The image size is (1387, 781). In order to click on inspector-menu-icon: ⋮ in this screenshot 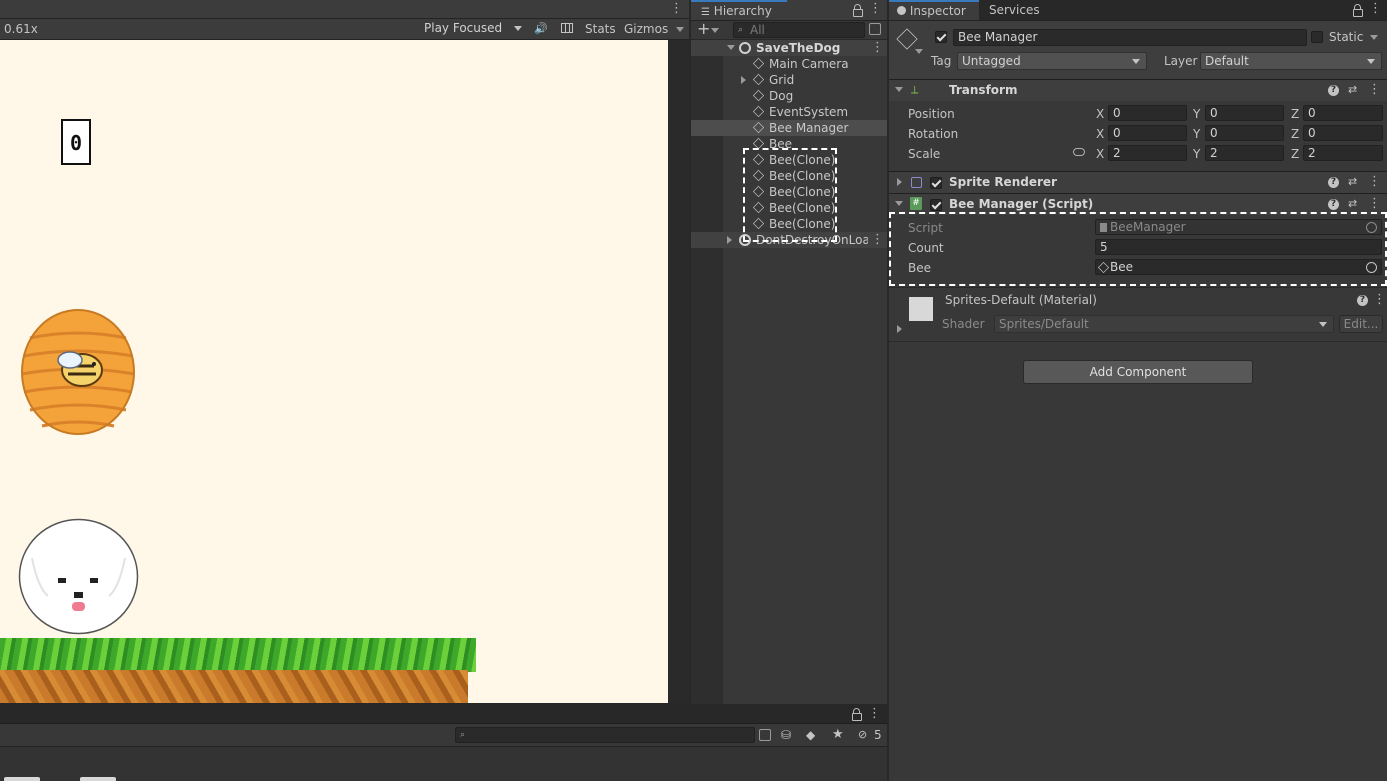, I will do `click(1375, 9)`.